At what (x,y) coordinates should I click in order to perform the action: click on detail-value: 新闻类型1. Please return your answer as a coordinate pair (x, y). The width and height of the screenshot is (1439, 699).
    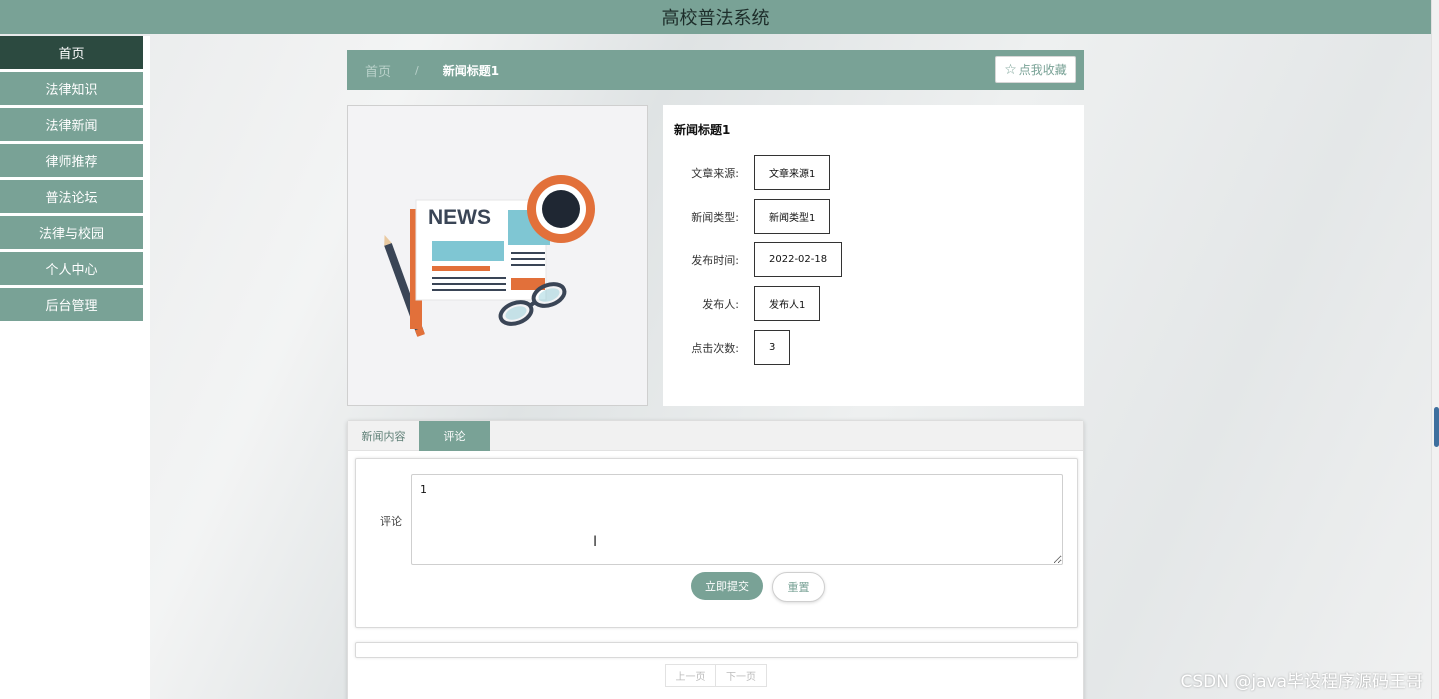
    Looking at the image, I should click on (792, 216).